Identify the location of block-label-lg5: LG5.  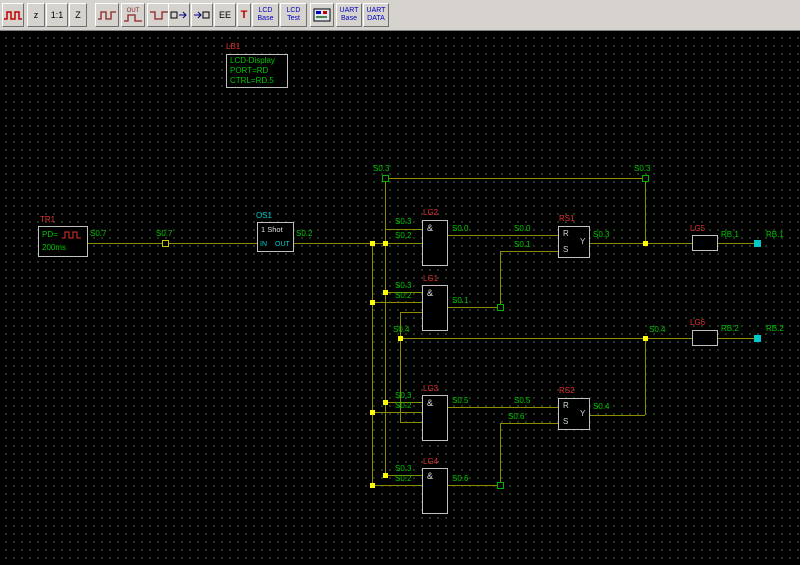
(697, 229).